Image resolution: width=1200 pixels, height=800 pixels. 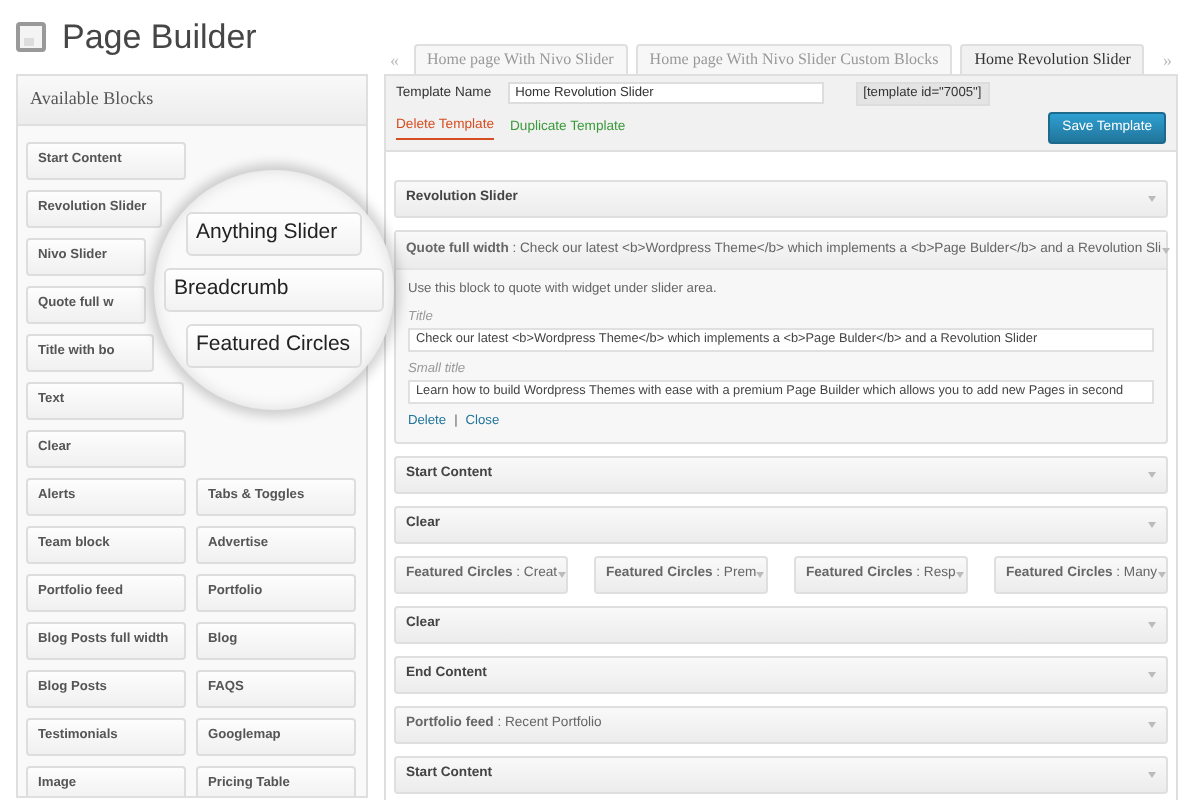 I want to click on block-button: Breadcrumb, so click(x=274, y=290).